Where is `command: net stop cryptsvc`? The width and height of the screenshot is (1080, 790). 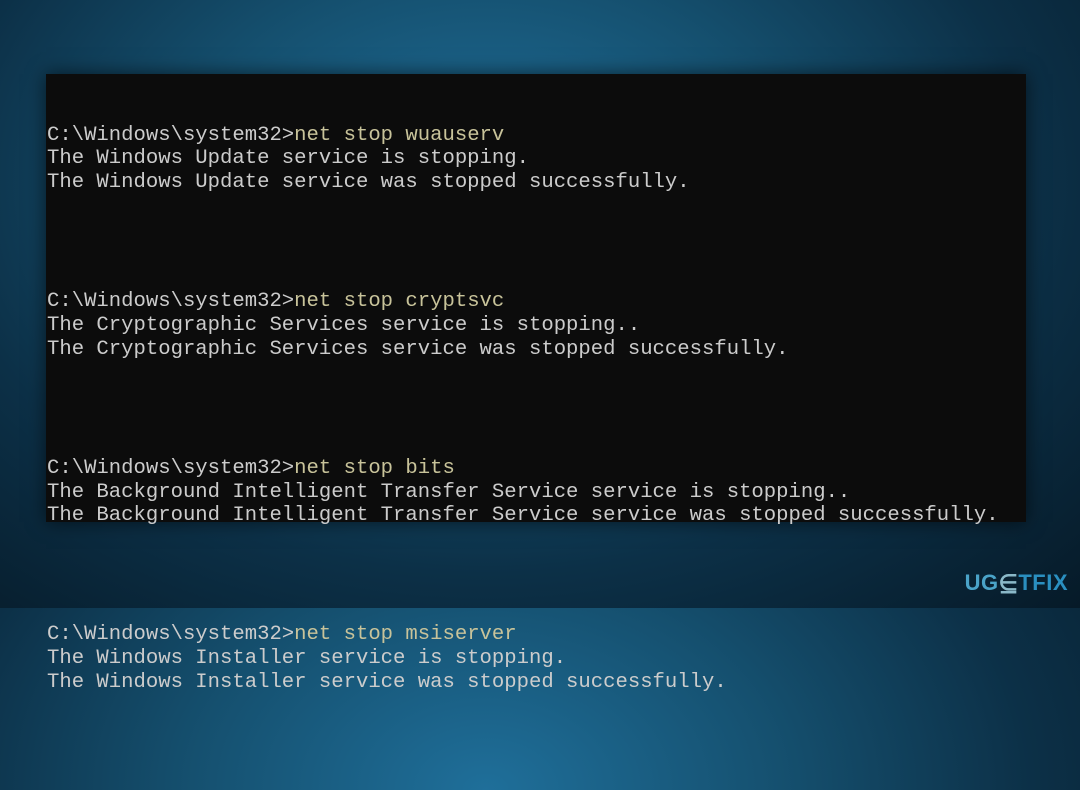
command: net stop cryptsvc is located at coordinates (399, 302).